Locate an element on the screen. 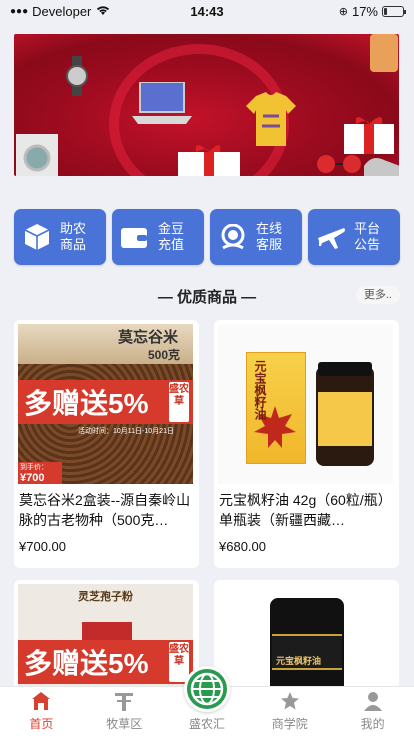 This screenshot has width=414, height=736. product-price: ¥700.00 is located at coordinates (42, 546).